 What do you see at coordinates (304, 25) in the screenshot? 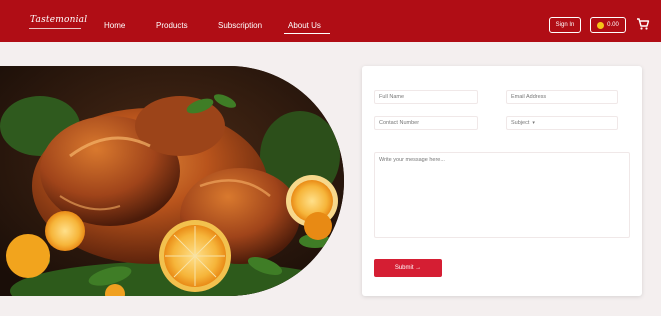
I see `nav-about-us: About Us` at bounding box center [304, 25].